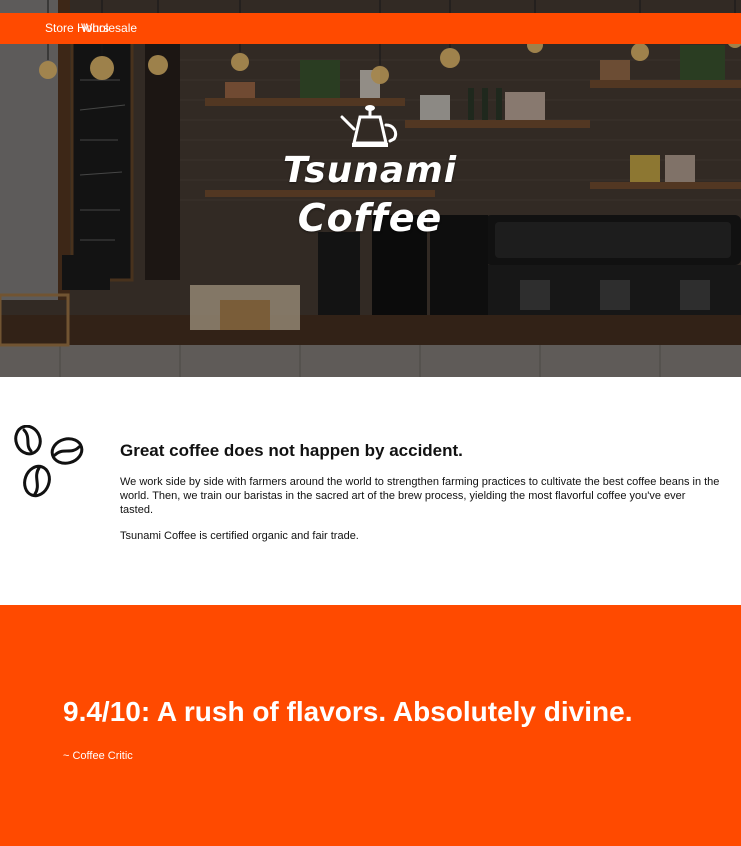 The width and height of the screenshot is (741, 846). What do you see at coordinates (49, 461) in the screenshot?
I see `coffee-beans-icon` at bounding box center [49, 461].